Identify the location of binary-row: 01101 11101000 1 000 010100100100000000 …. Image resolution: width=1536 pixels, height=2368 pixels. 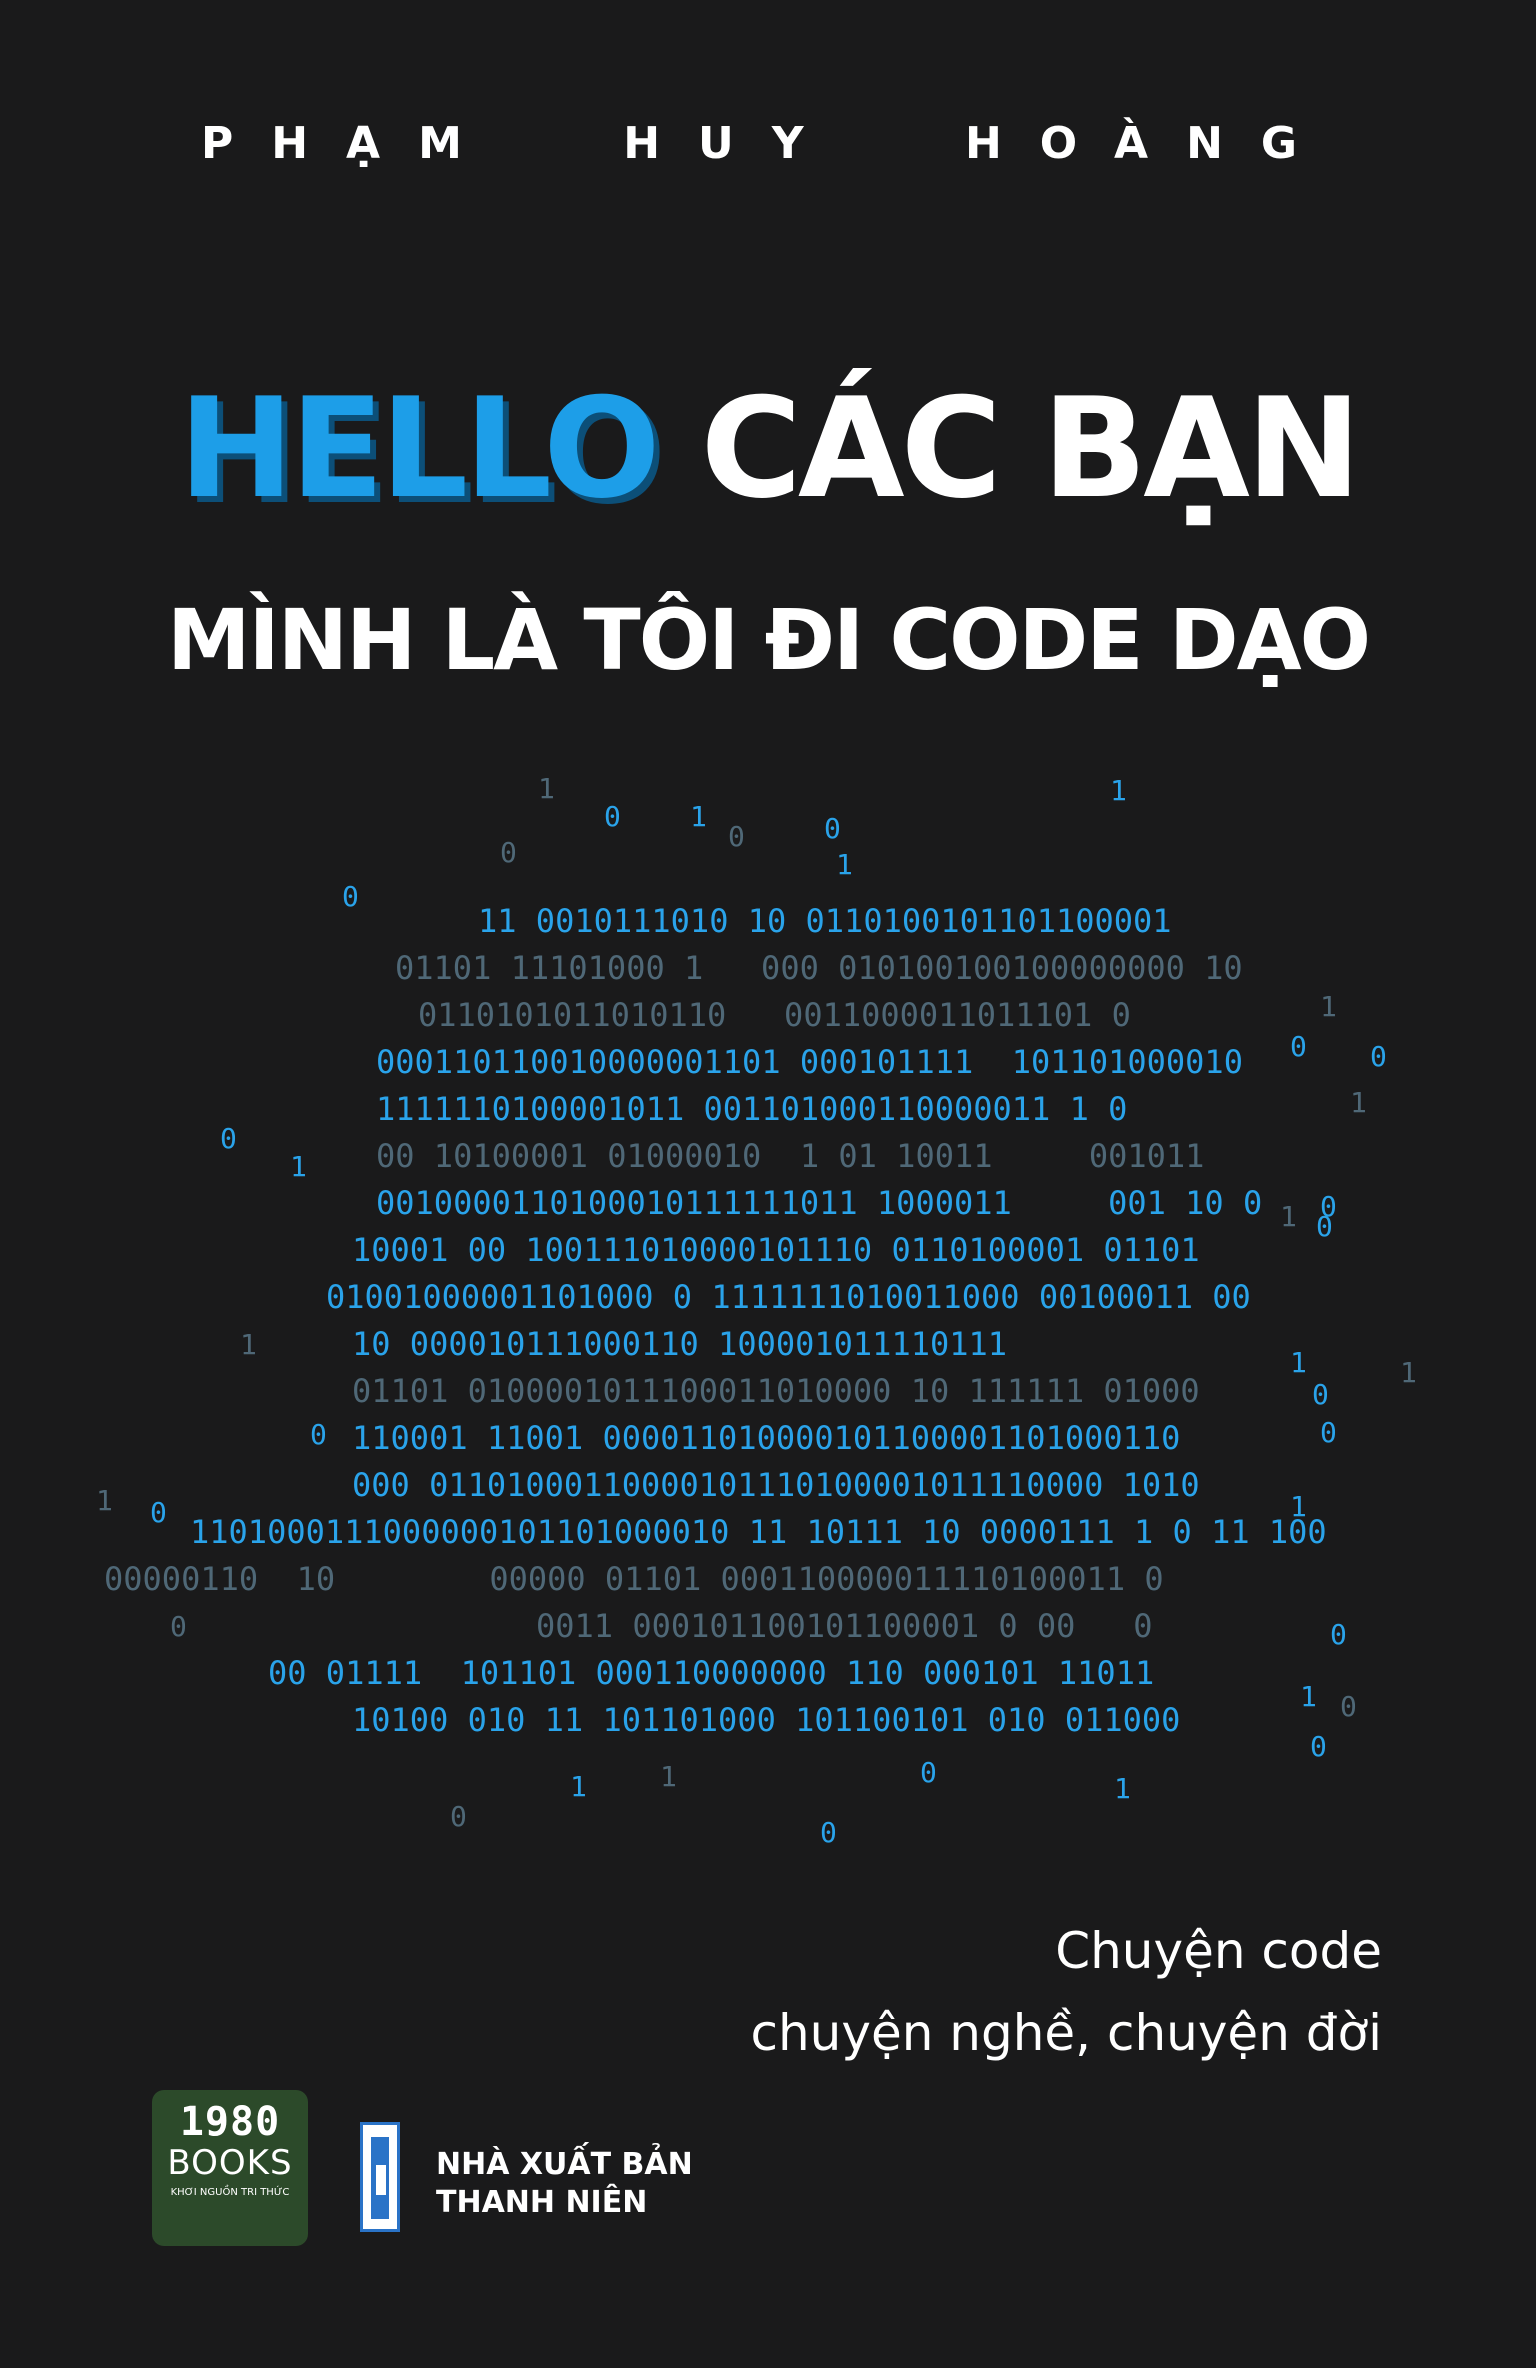
(819, 968).